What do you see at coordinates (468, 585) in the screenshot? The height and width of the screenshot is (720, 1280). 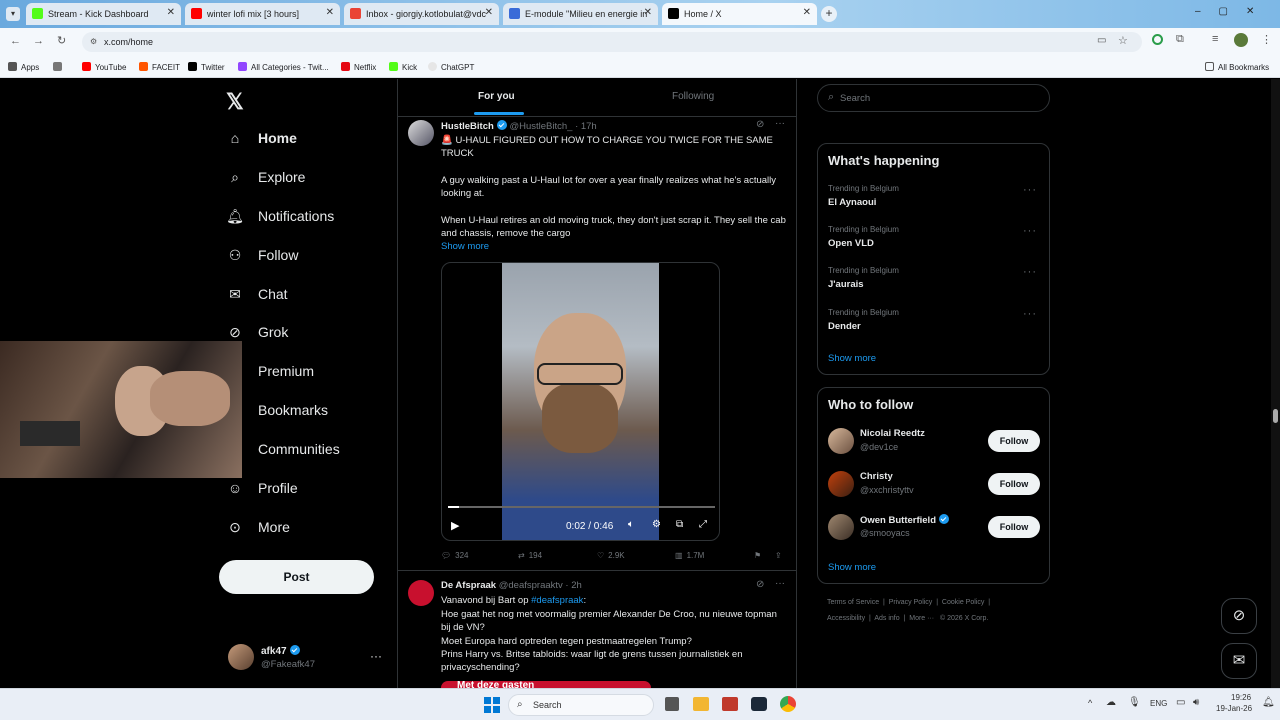 I see `author-name: De Afspraak` at bounding box center [468, 585].